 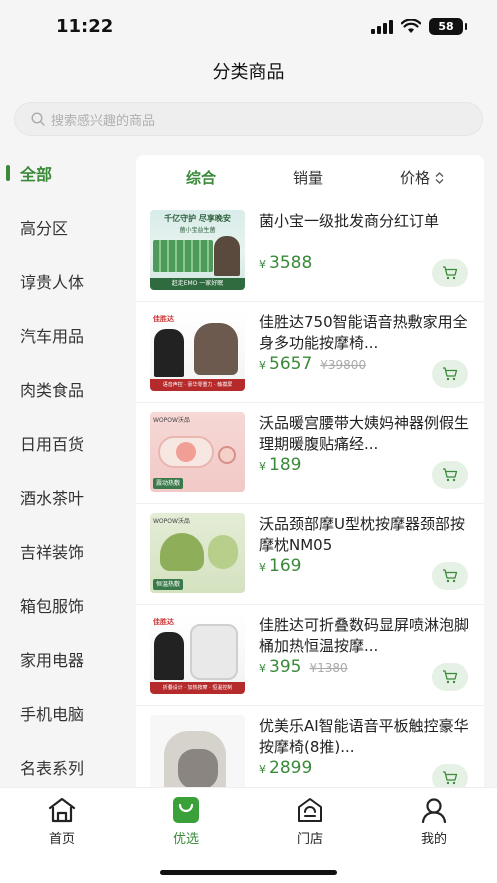 What do you see at coordinates (62, 335) in the screenshot?
I see `category-item: 汽车用品` at bounding box center [62, 335].